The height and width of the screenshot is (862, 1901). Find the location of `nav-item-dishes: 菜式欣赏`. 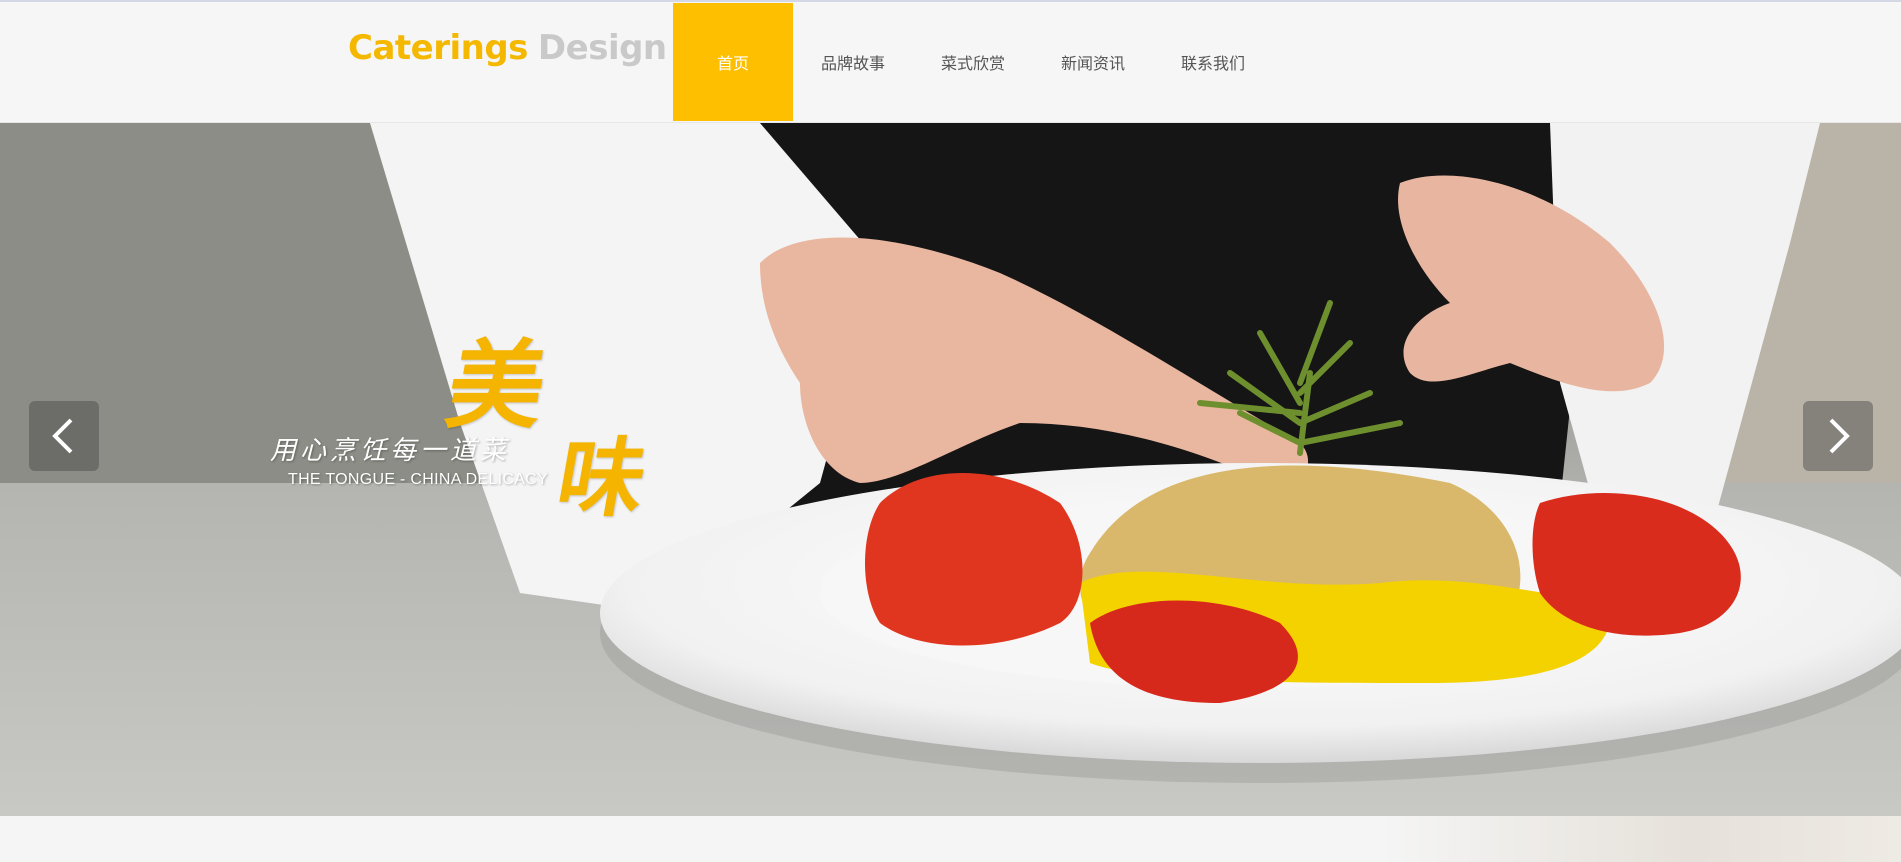

nav-item-dishes: 菜式欣赏 is located at coordinates (973, 62).